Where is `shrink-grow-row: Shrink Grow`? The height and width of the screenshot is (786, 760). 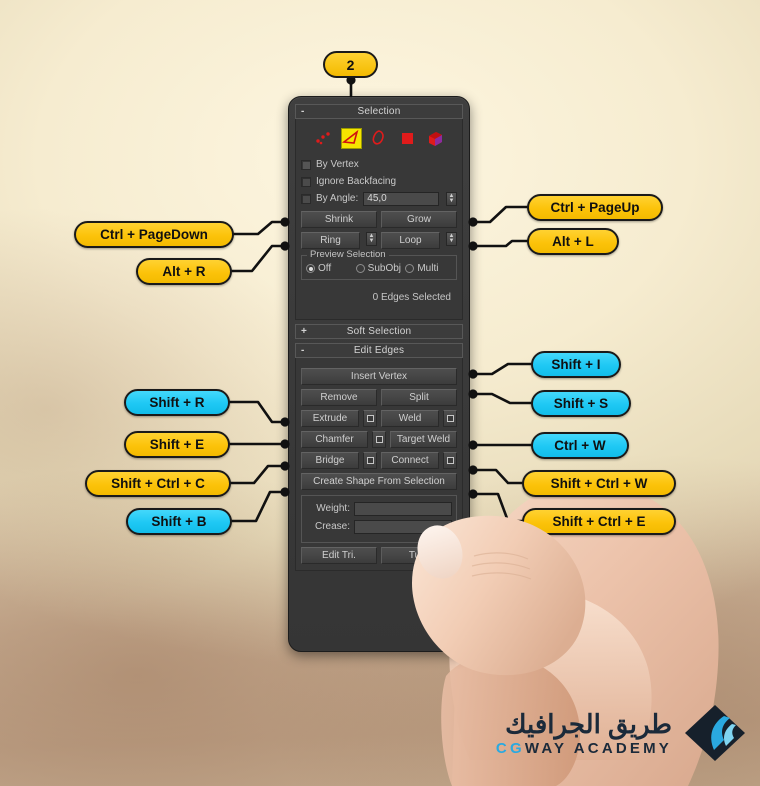
shrink-grow-row: Shrink Grow is located at coordinates (379, 219).